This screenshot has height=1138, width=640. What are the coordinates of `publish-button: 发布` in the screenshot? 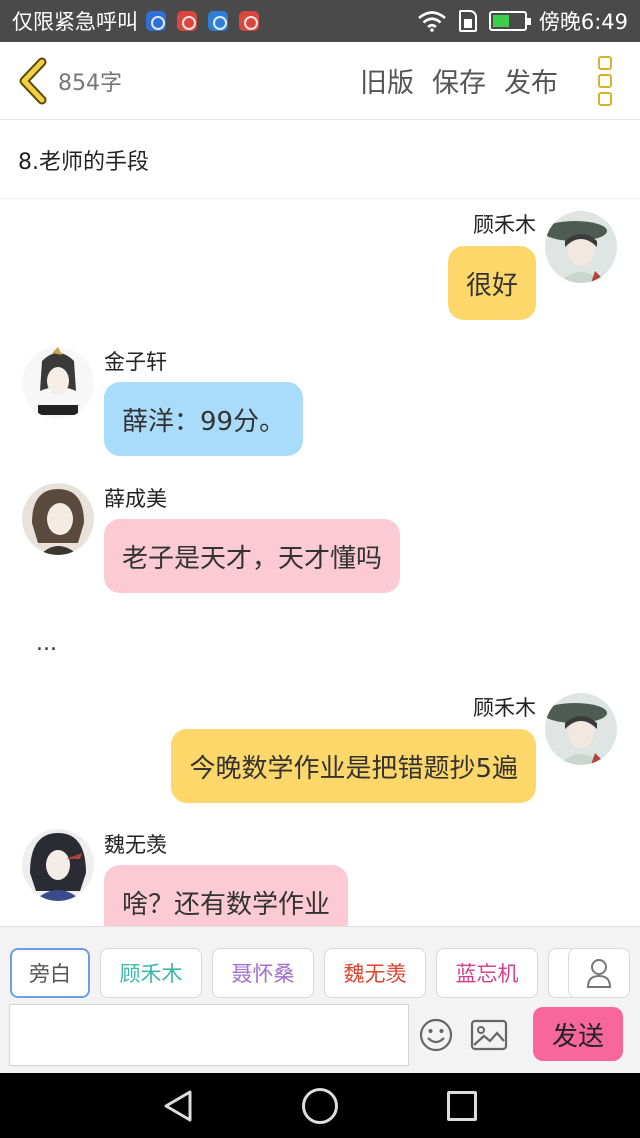 It's located at (531, 80).